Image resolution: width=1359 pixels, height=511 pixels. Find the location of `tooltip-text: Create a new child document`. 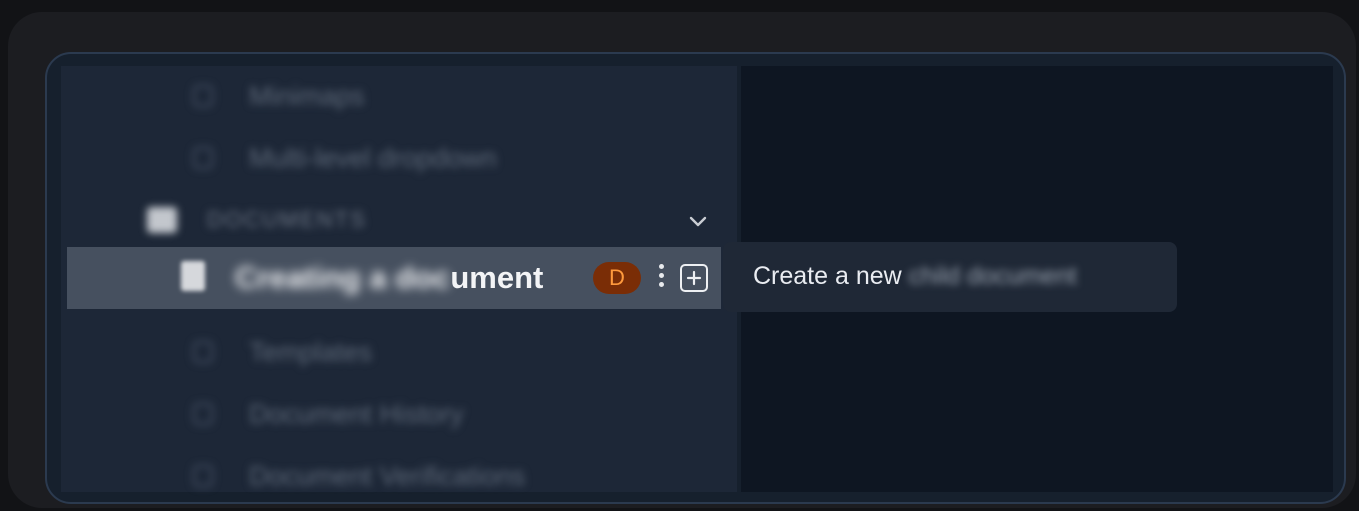

tooltip-text: Create a new child document is located at coordinates (915, 276).